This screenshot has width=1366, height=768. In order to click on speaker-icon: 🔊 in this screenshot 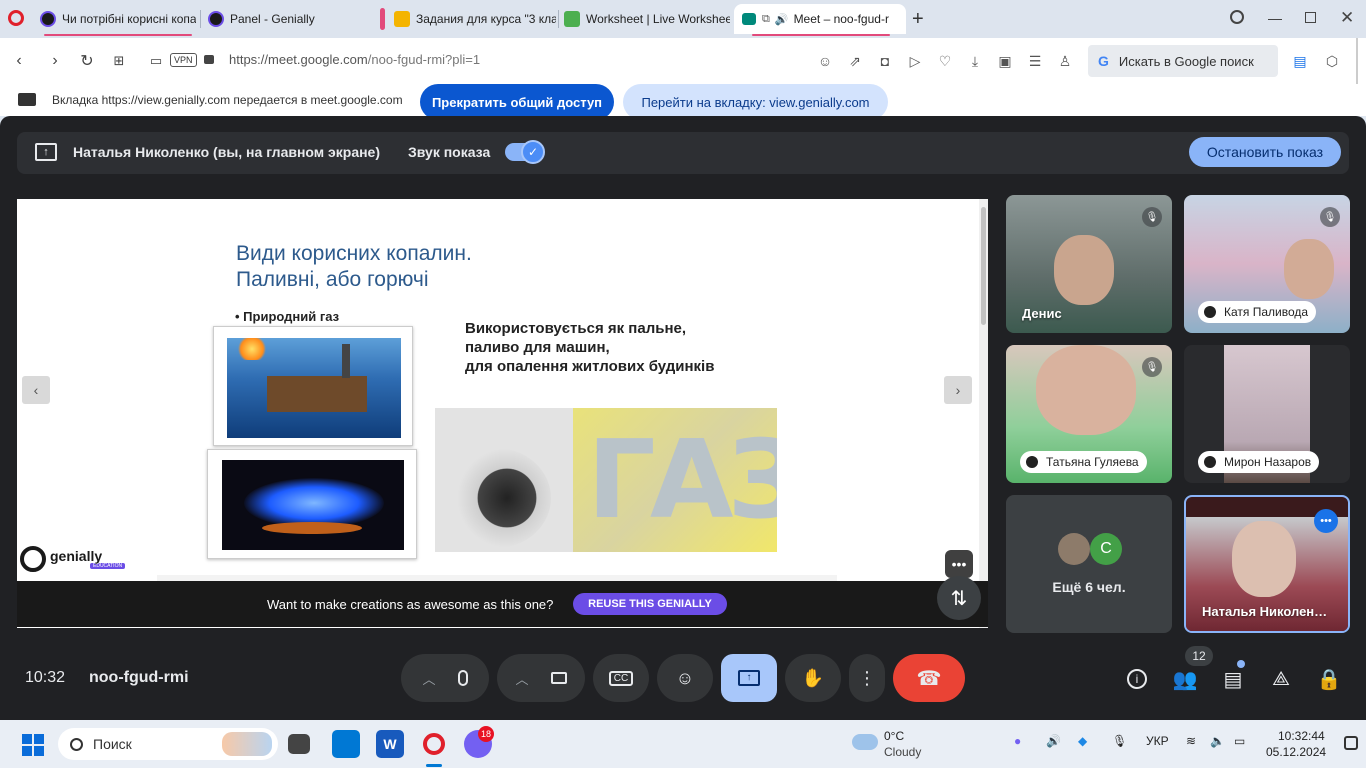, I will do `click(782, 19)`.